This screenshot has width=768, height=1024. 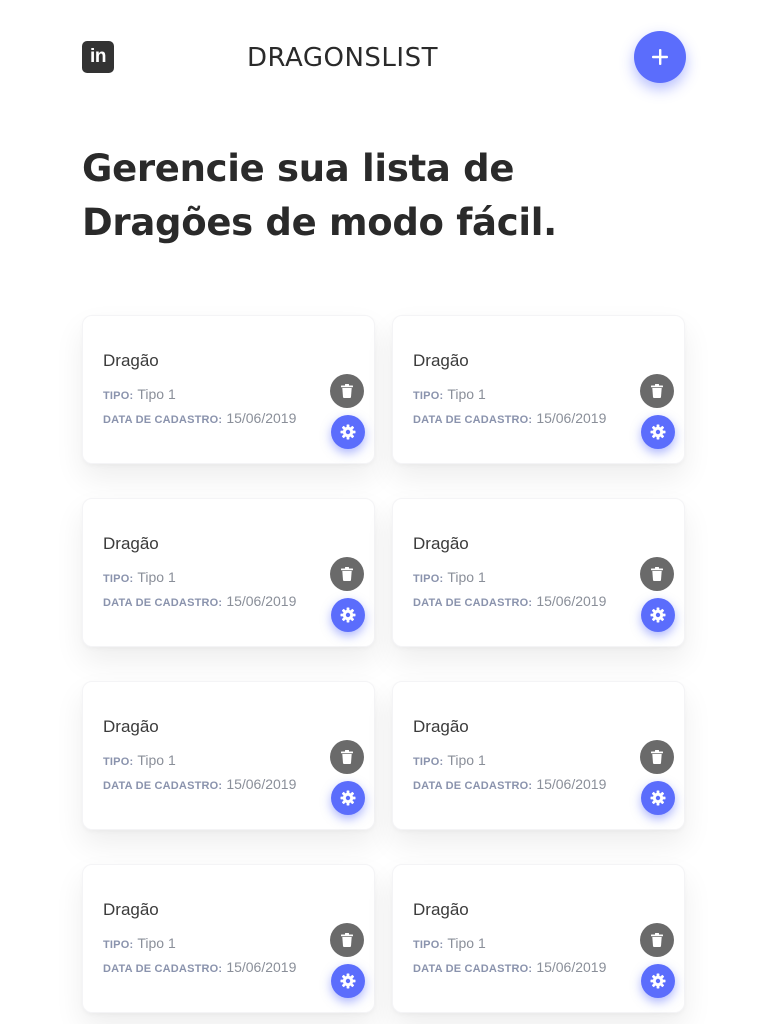 I want to click on brand-title: DRAGONSLIST, so click(x=342, y=58).